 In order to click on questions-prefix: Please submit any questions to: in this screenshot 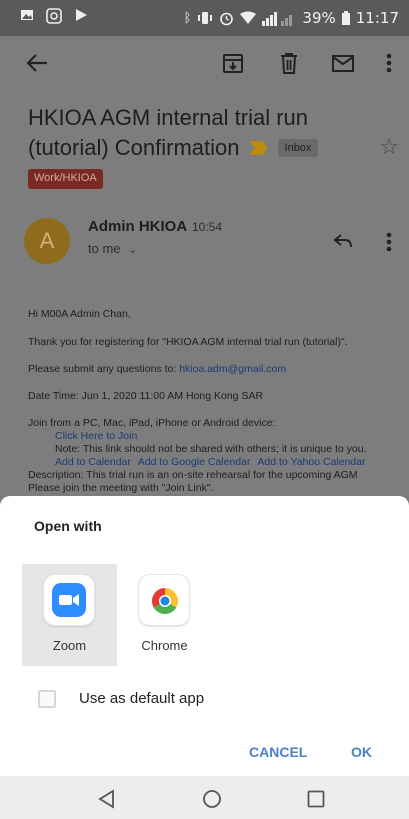, I will do `click(102, 369)`.